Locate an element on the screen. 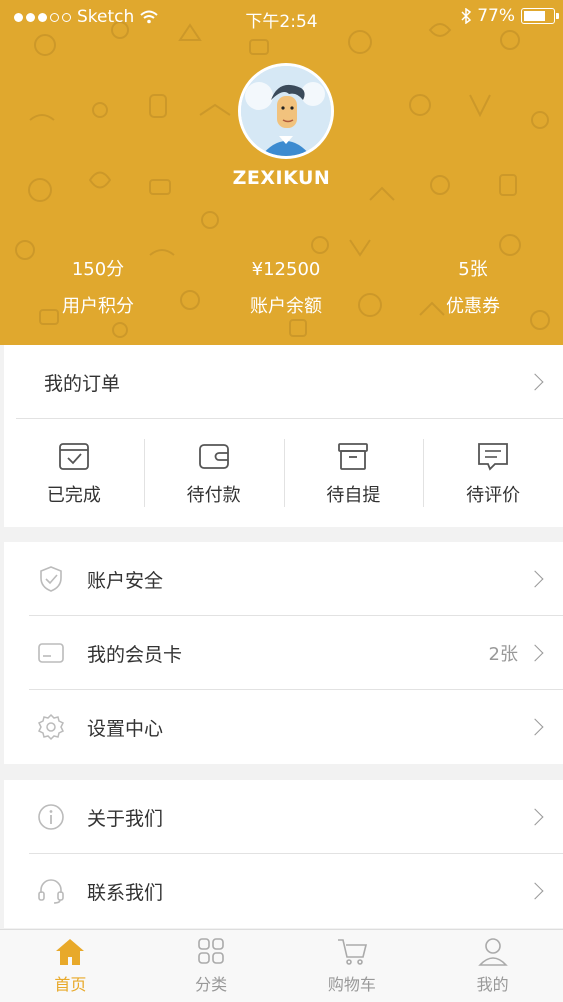  tab-label: 我的 is located at coordinates (492, 984).